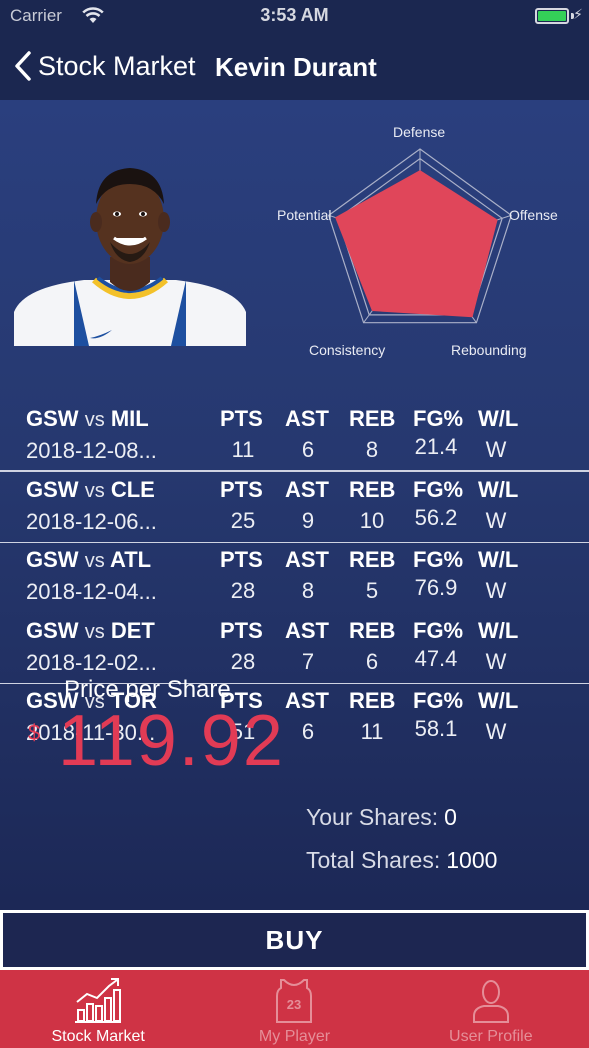 This screenshot has width=589, height=1048. I want to click on tab-my-player: 23 My Player, so click(294, 1009).